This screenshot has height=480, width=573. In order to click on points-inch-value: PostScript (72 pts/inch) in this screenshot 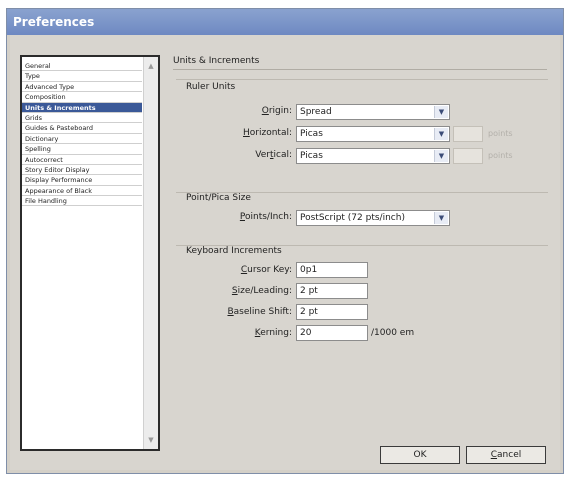, I will do `click(352, 218)`.